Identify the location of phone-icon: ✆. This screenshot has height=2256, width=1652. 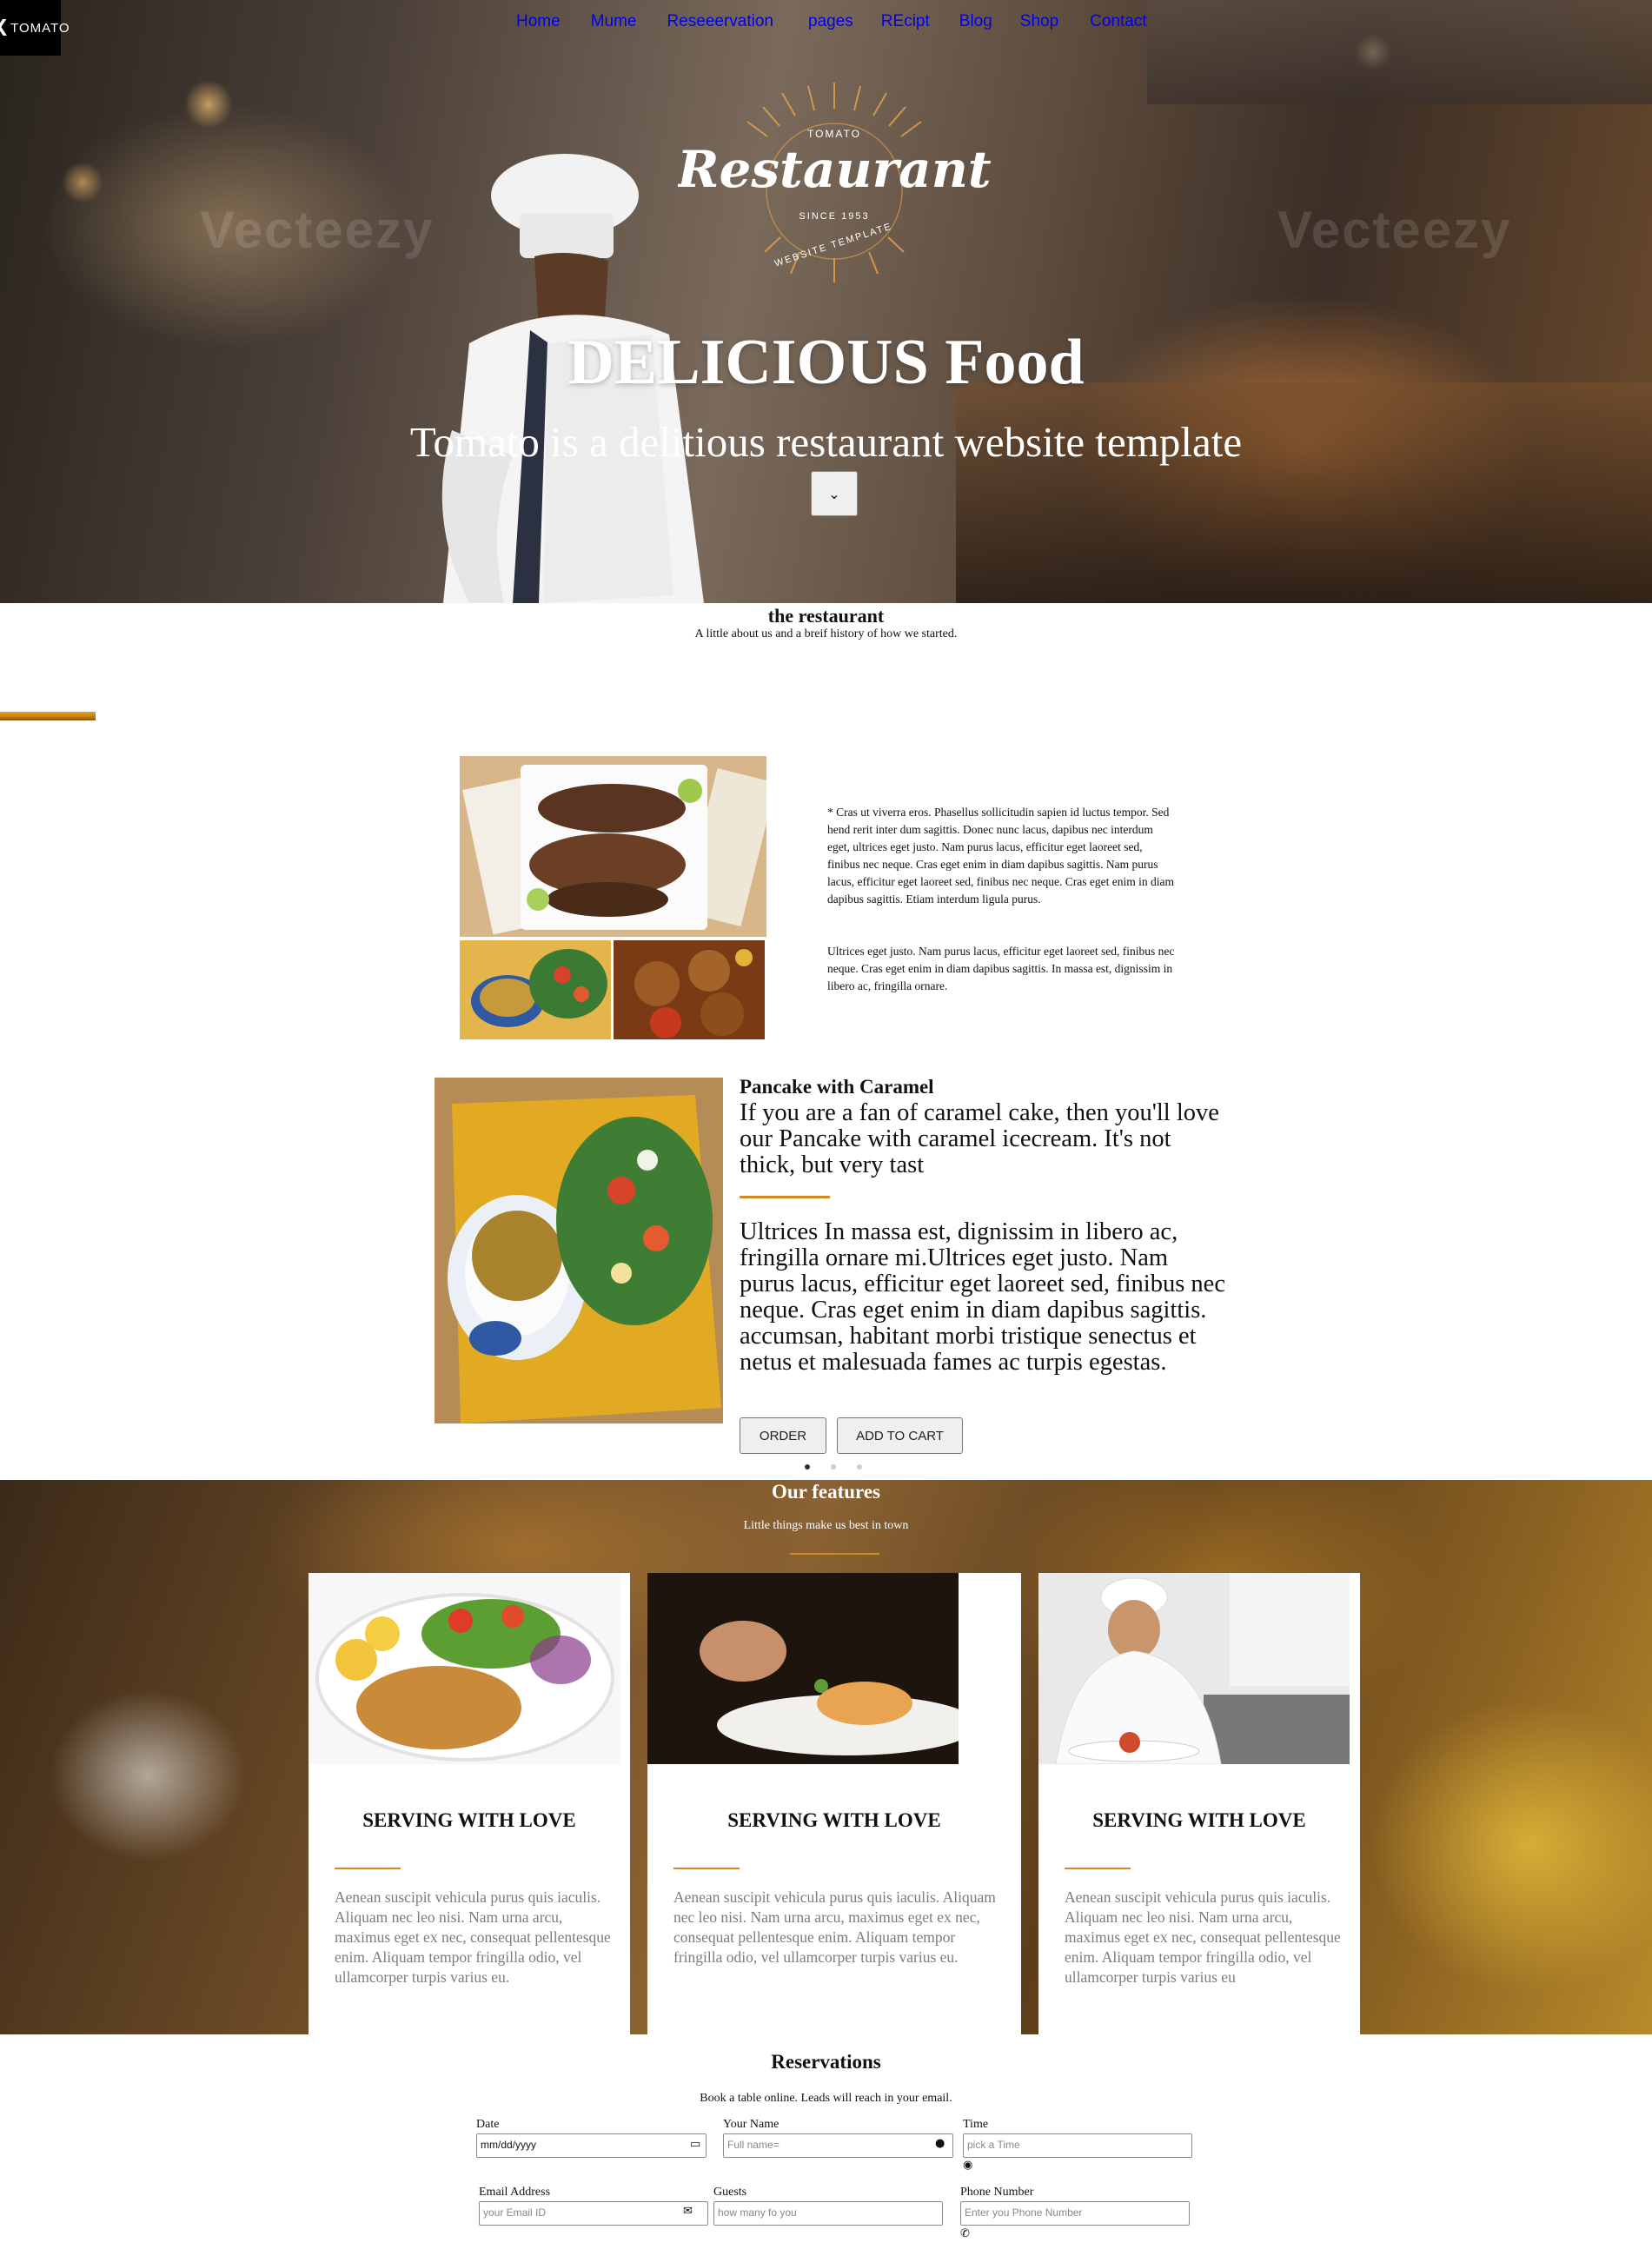
(965, 2233).